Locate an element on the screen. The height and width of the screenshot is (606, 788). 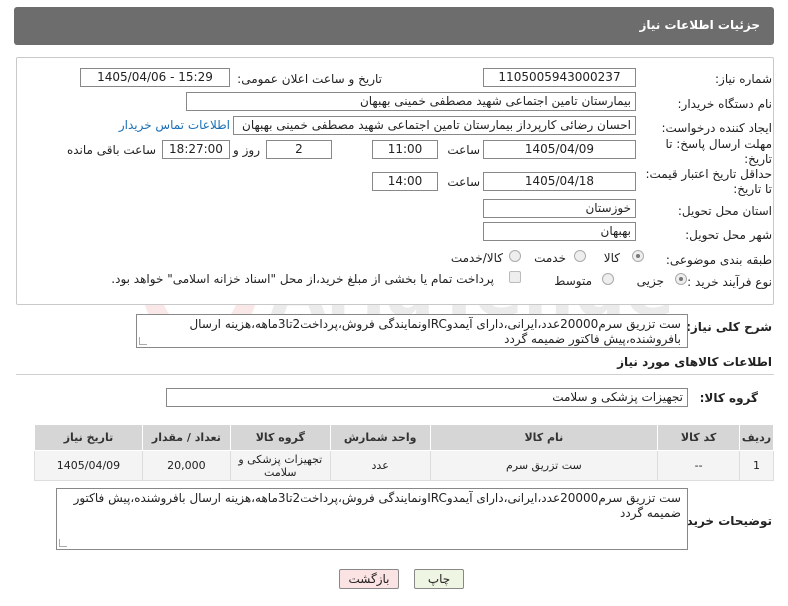
col-unit: واحد شمارش is located at coordinates (380, 437).